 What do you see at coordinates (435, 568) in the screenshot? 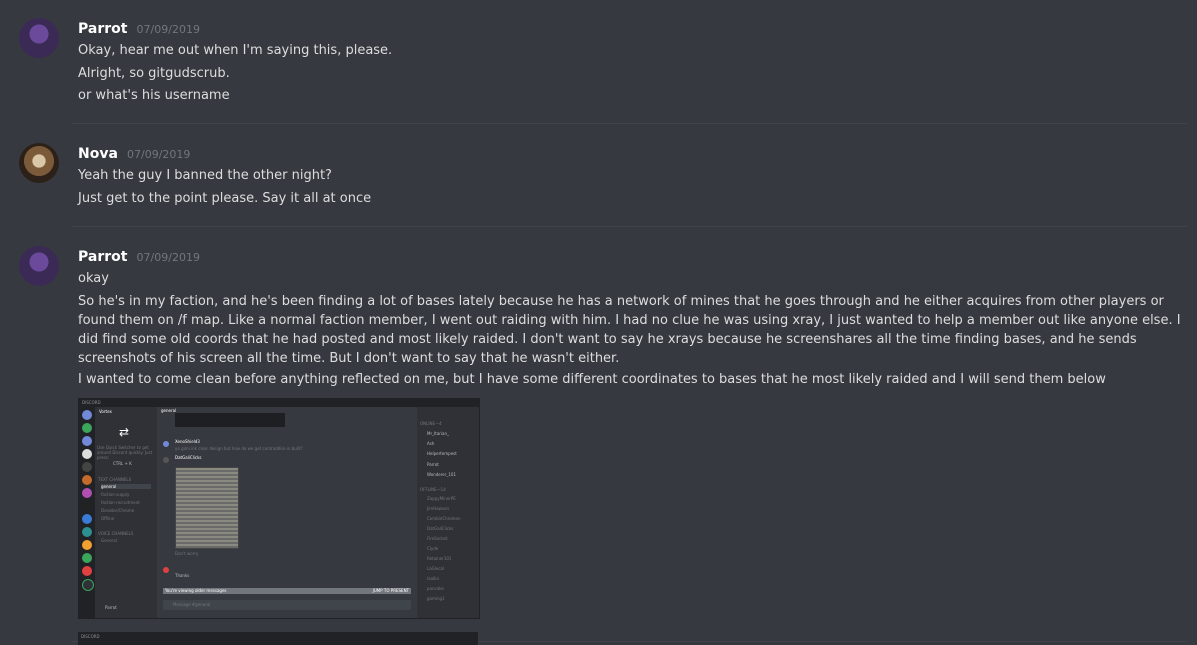
I see `member-item: LaGlecal` at bounding box center [435, 568].